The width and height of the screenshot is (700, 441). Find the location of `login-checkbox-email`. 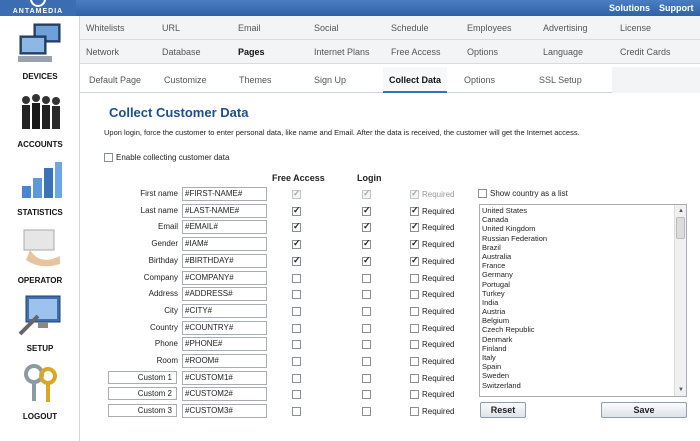

login-checkbox-email is located at coordinates (366, 226).